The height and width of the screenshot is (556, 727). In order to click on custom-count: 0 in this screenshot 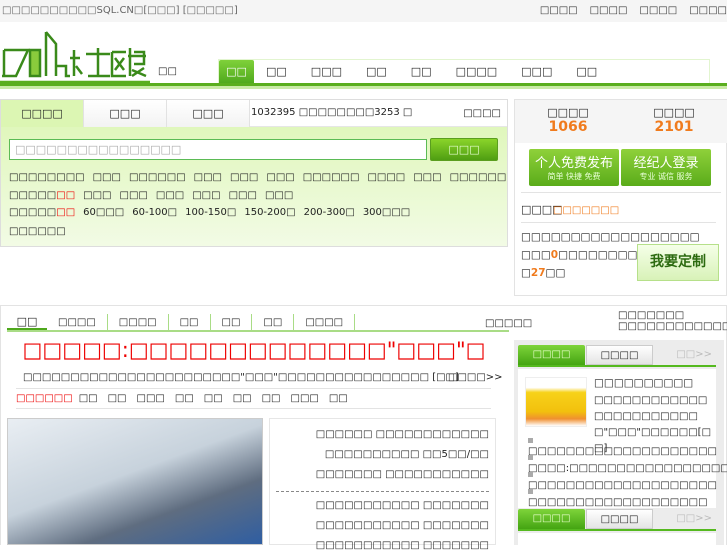, I will do `click(554, 255)`.